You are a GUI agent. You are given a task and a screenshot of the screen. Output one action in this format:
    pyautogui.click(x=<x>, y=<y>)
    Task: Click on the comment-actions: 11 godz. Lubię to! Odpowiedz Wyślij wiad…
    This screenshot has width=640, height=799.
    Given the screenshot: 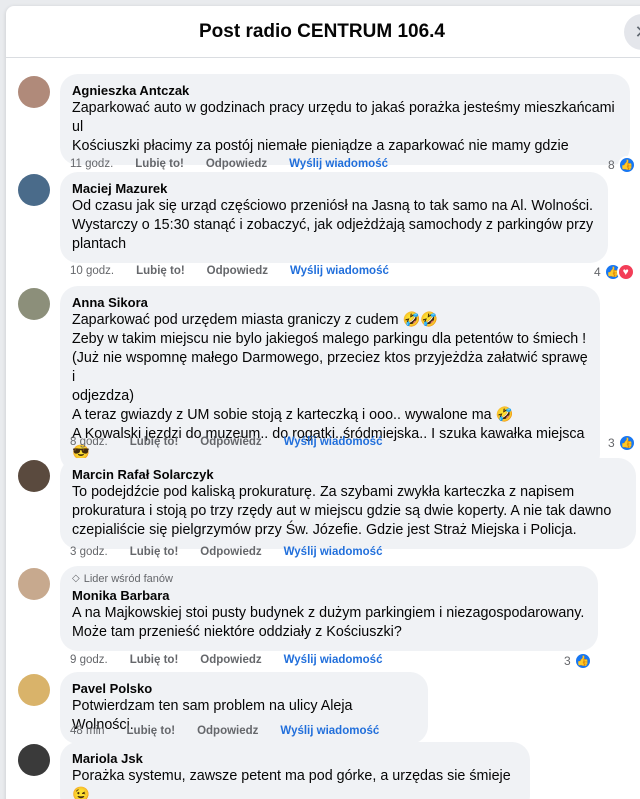 What is the action you would take?
    pyautogui.click(x=240, y=164)
    